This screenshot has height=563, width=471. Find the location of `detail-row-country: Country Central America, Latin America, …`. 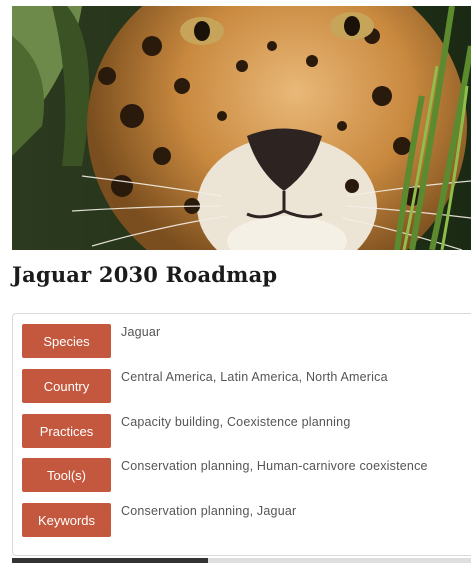

detail-row-country: Country Central America, Latin America, … is located at coordinates (246, 386).